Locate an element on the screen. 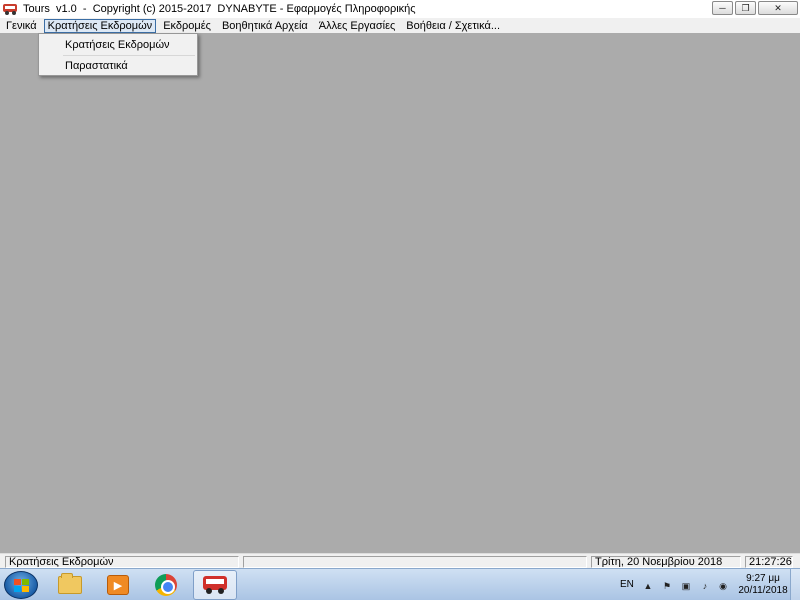 The width and height of the screenshot is (800, 600). status-pane-left: Κρατήσεις Εκδρομών is located at coordinates (122, 562).